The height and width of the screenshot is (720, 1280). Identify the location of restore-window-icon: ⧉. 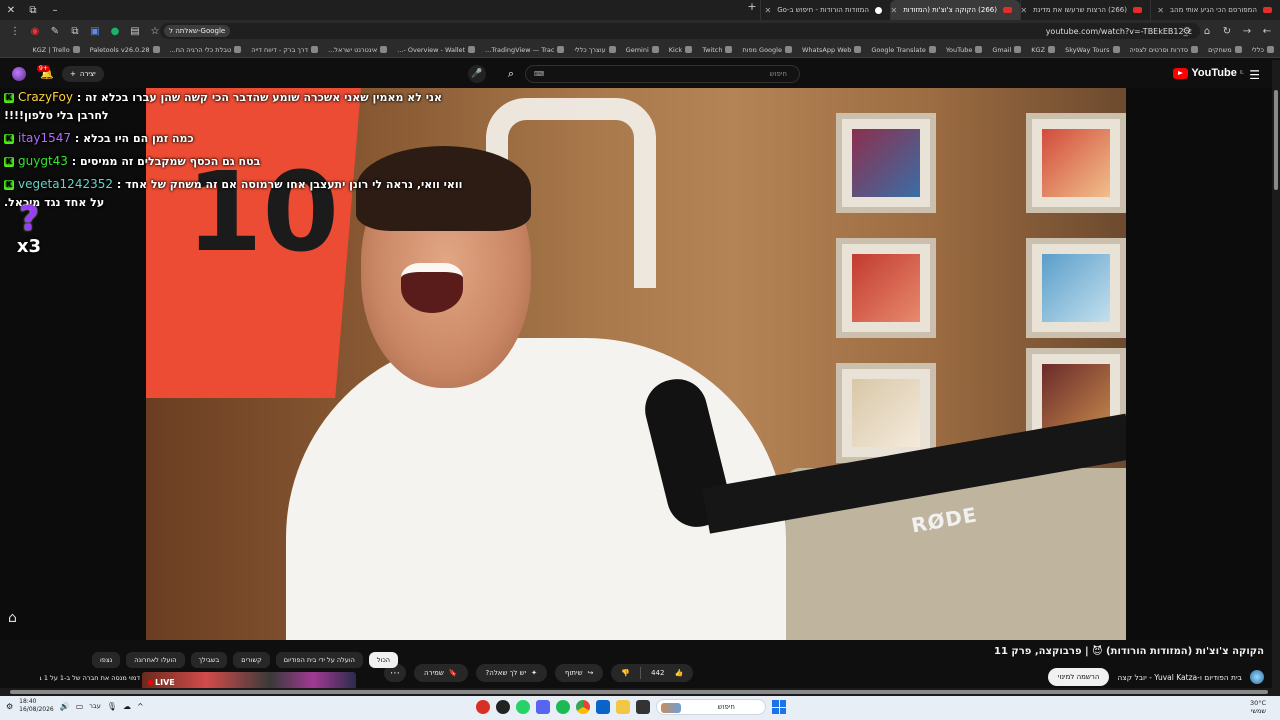
(33, 10).